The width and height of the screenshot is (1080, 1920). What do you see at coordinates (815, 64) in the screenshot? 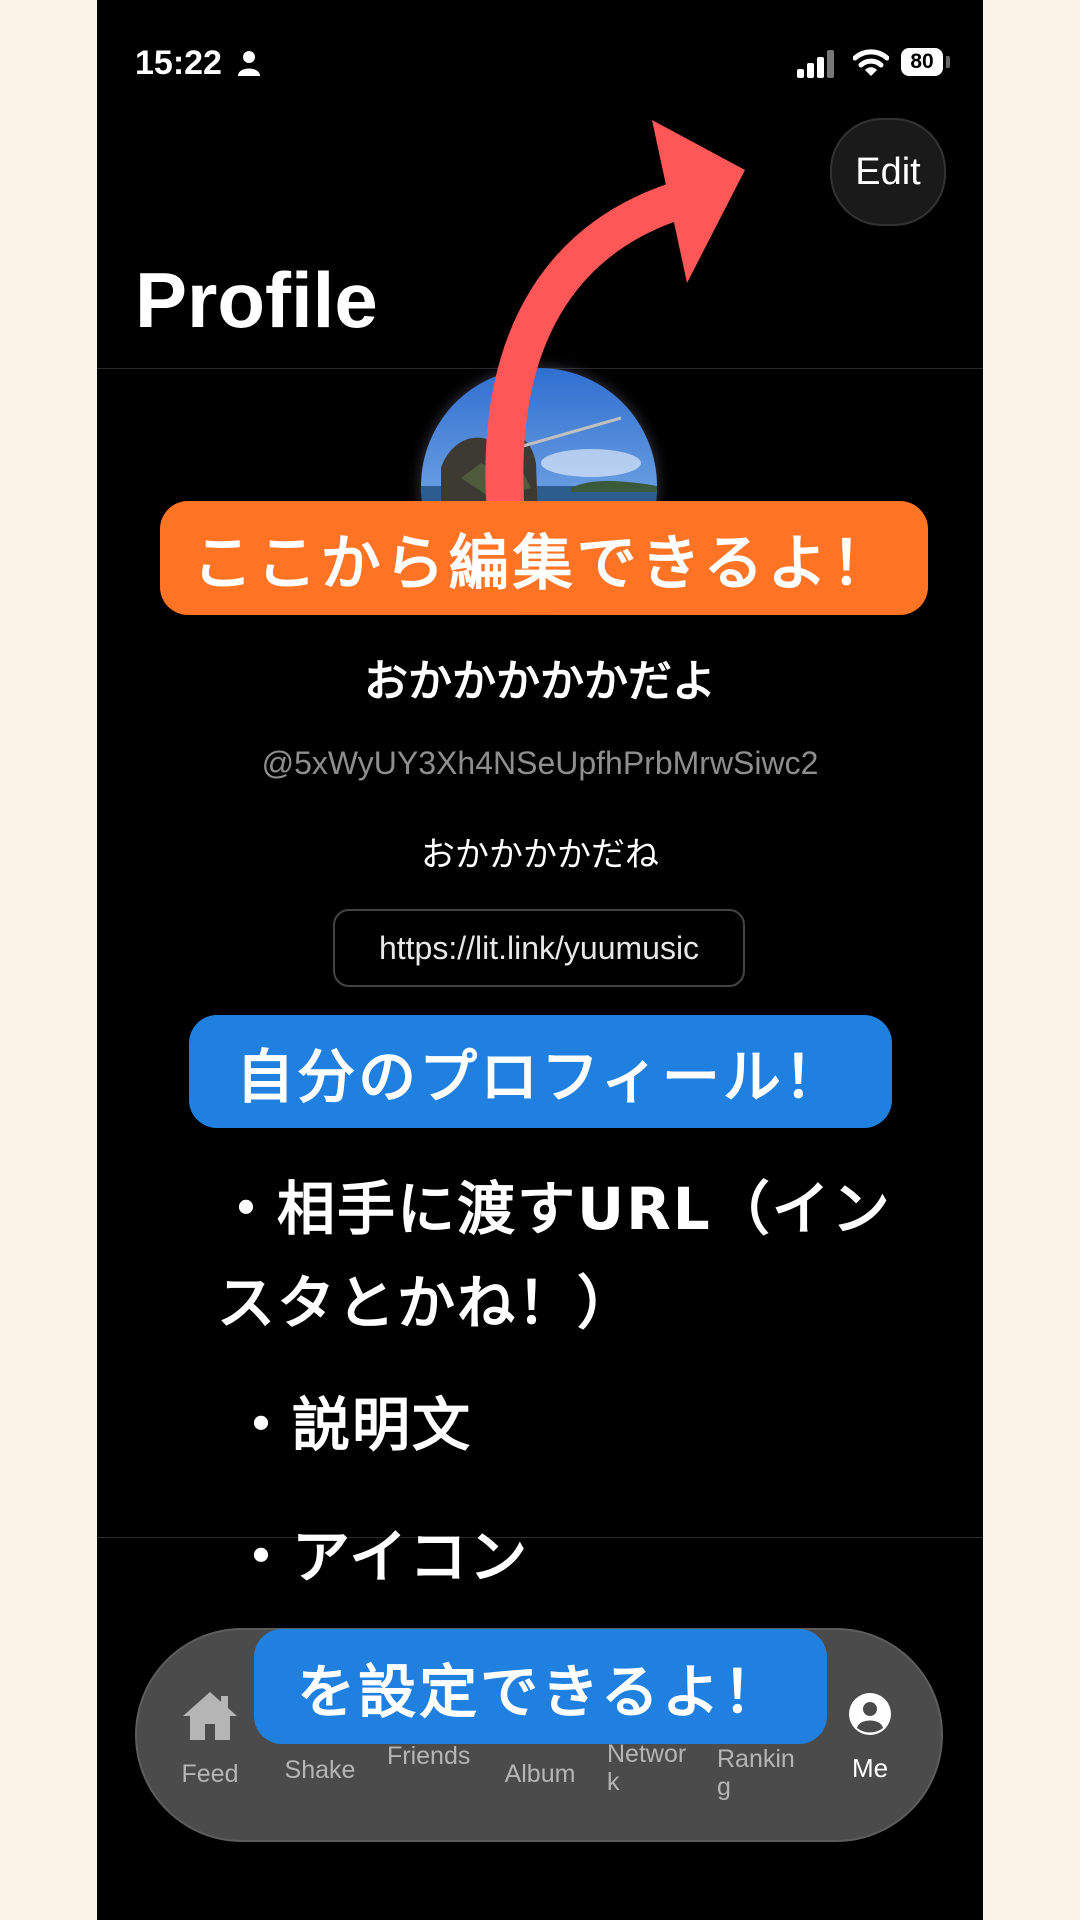
I see `cellular-signal-icon` at bounding box center [815, 64].